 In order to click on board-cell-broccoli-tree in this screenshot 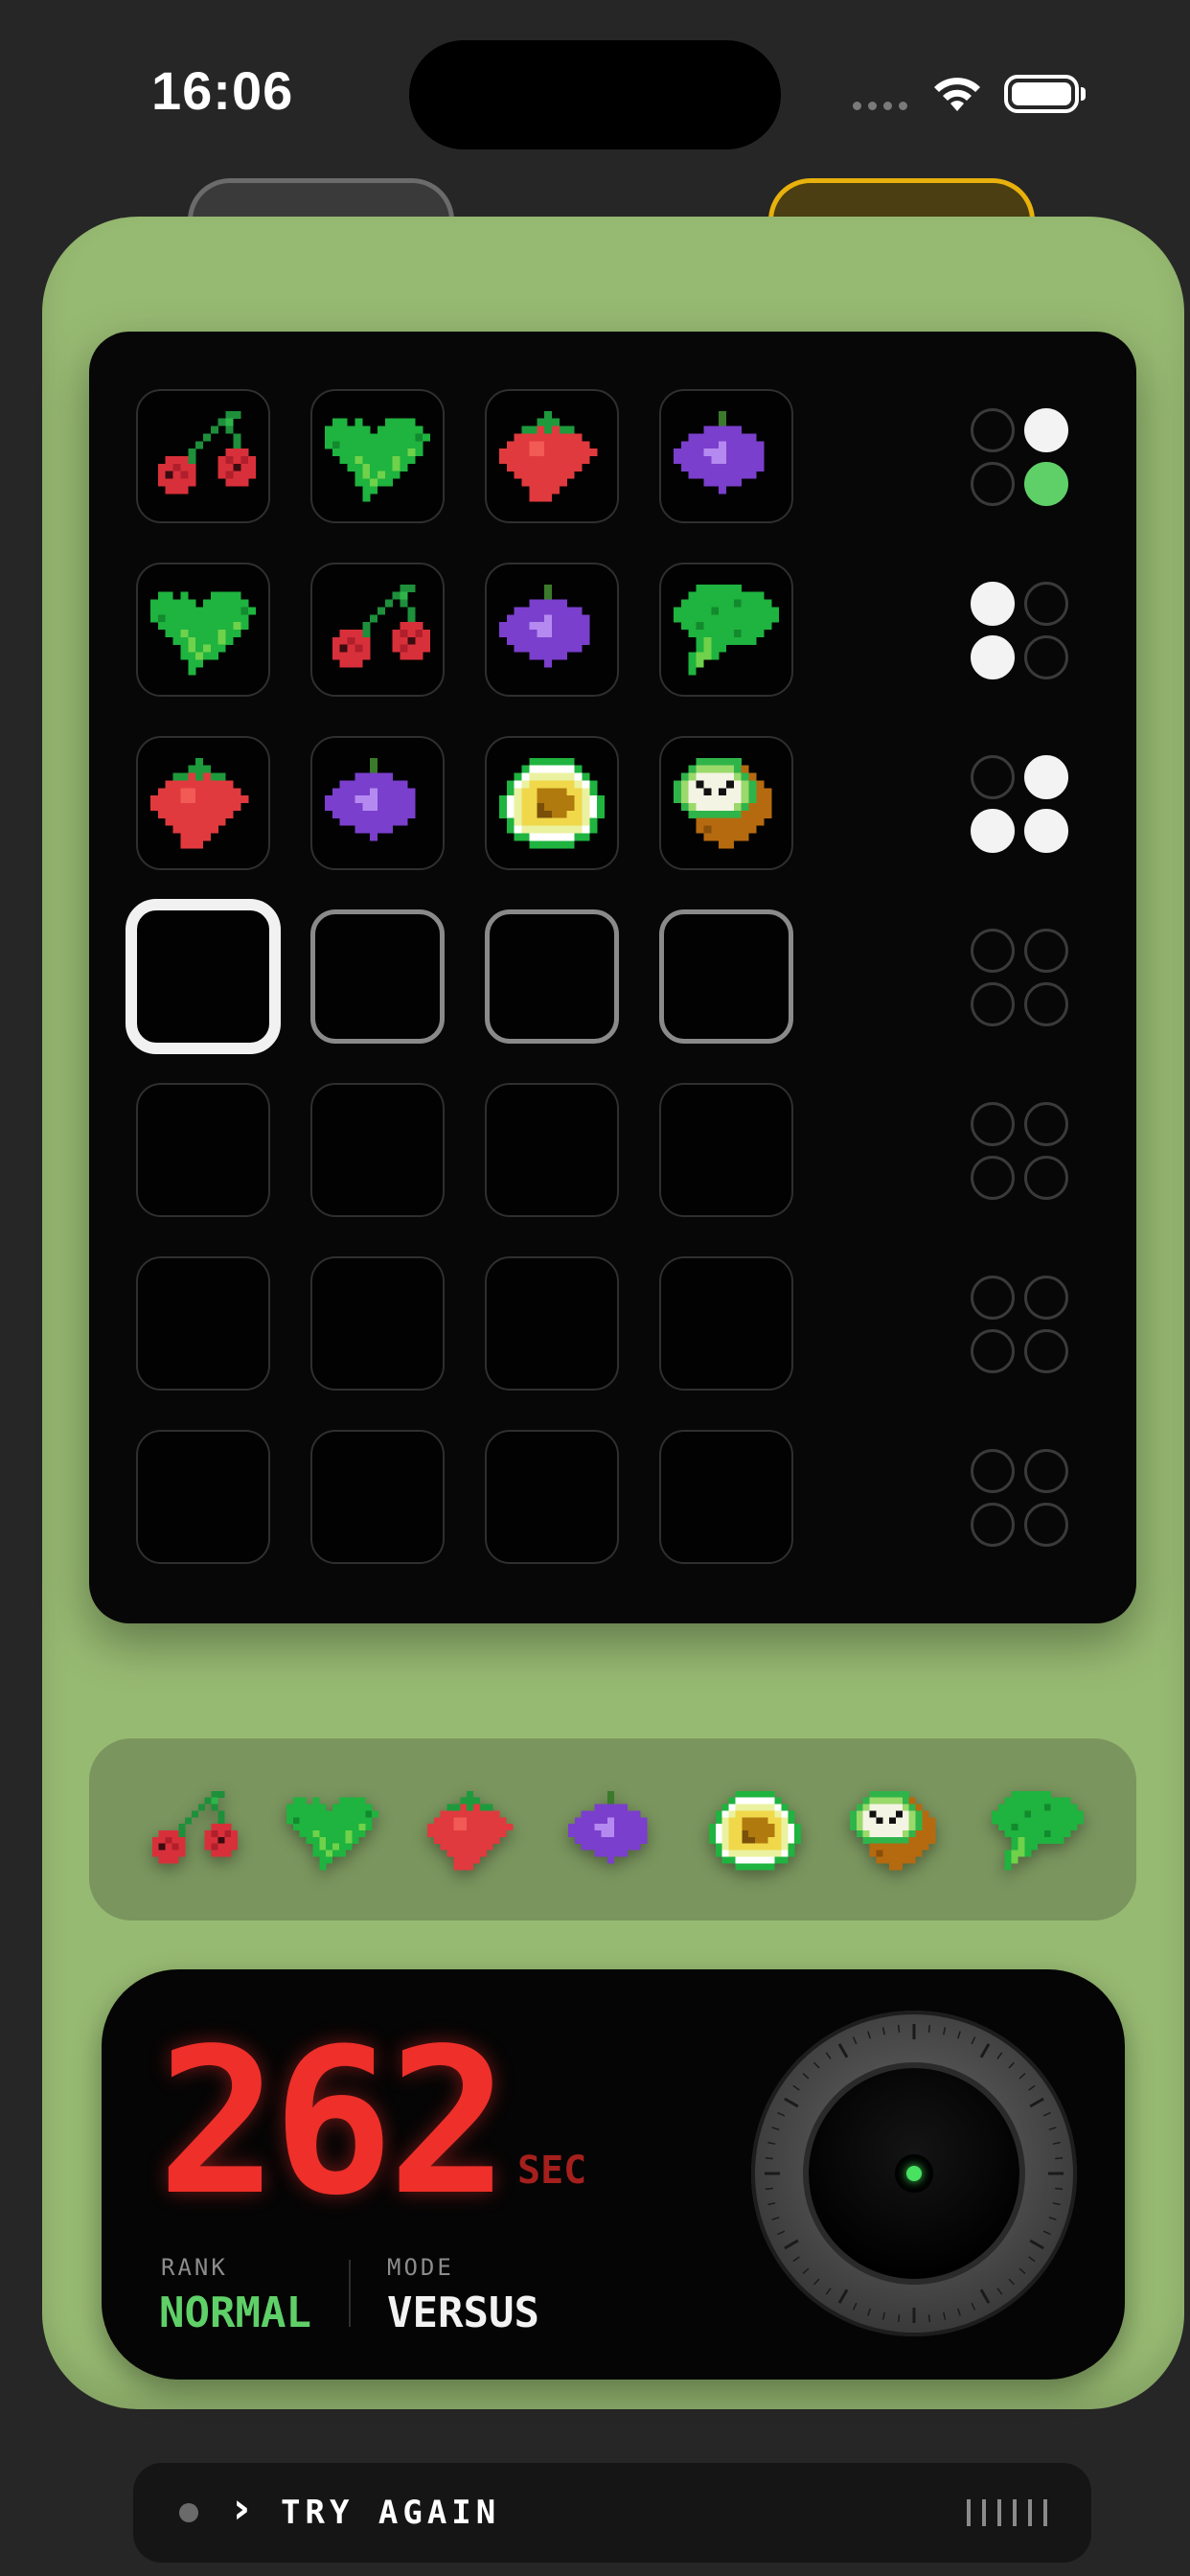, I will do `click(726, 630)`.